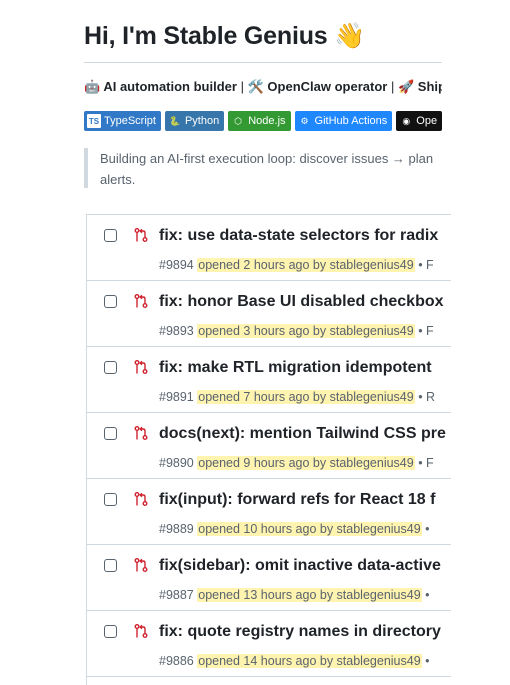  Describe the element at coordinates (255, 86) in the screenshot. I see `tools-icon: 🛠️` at that location.